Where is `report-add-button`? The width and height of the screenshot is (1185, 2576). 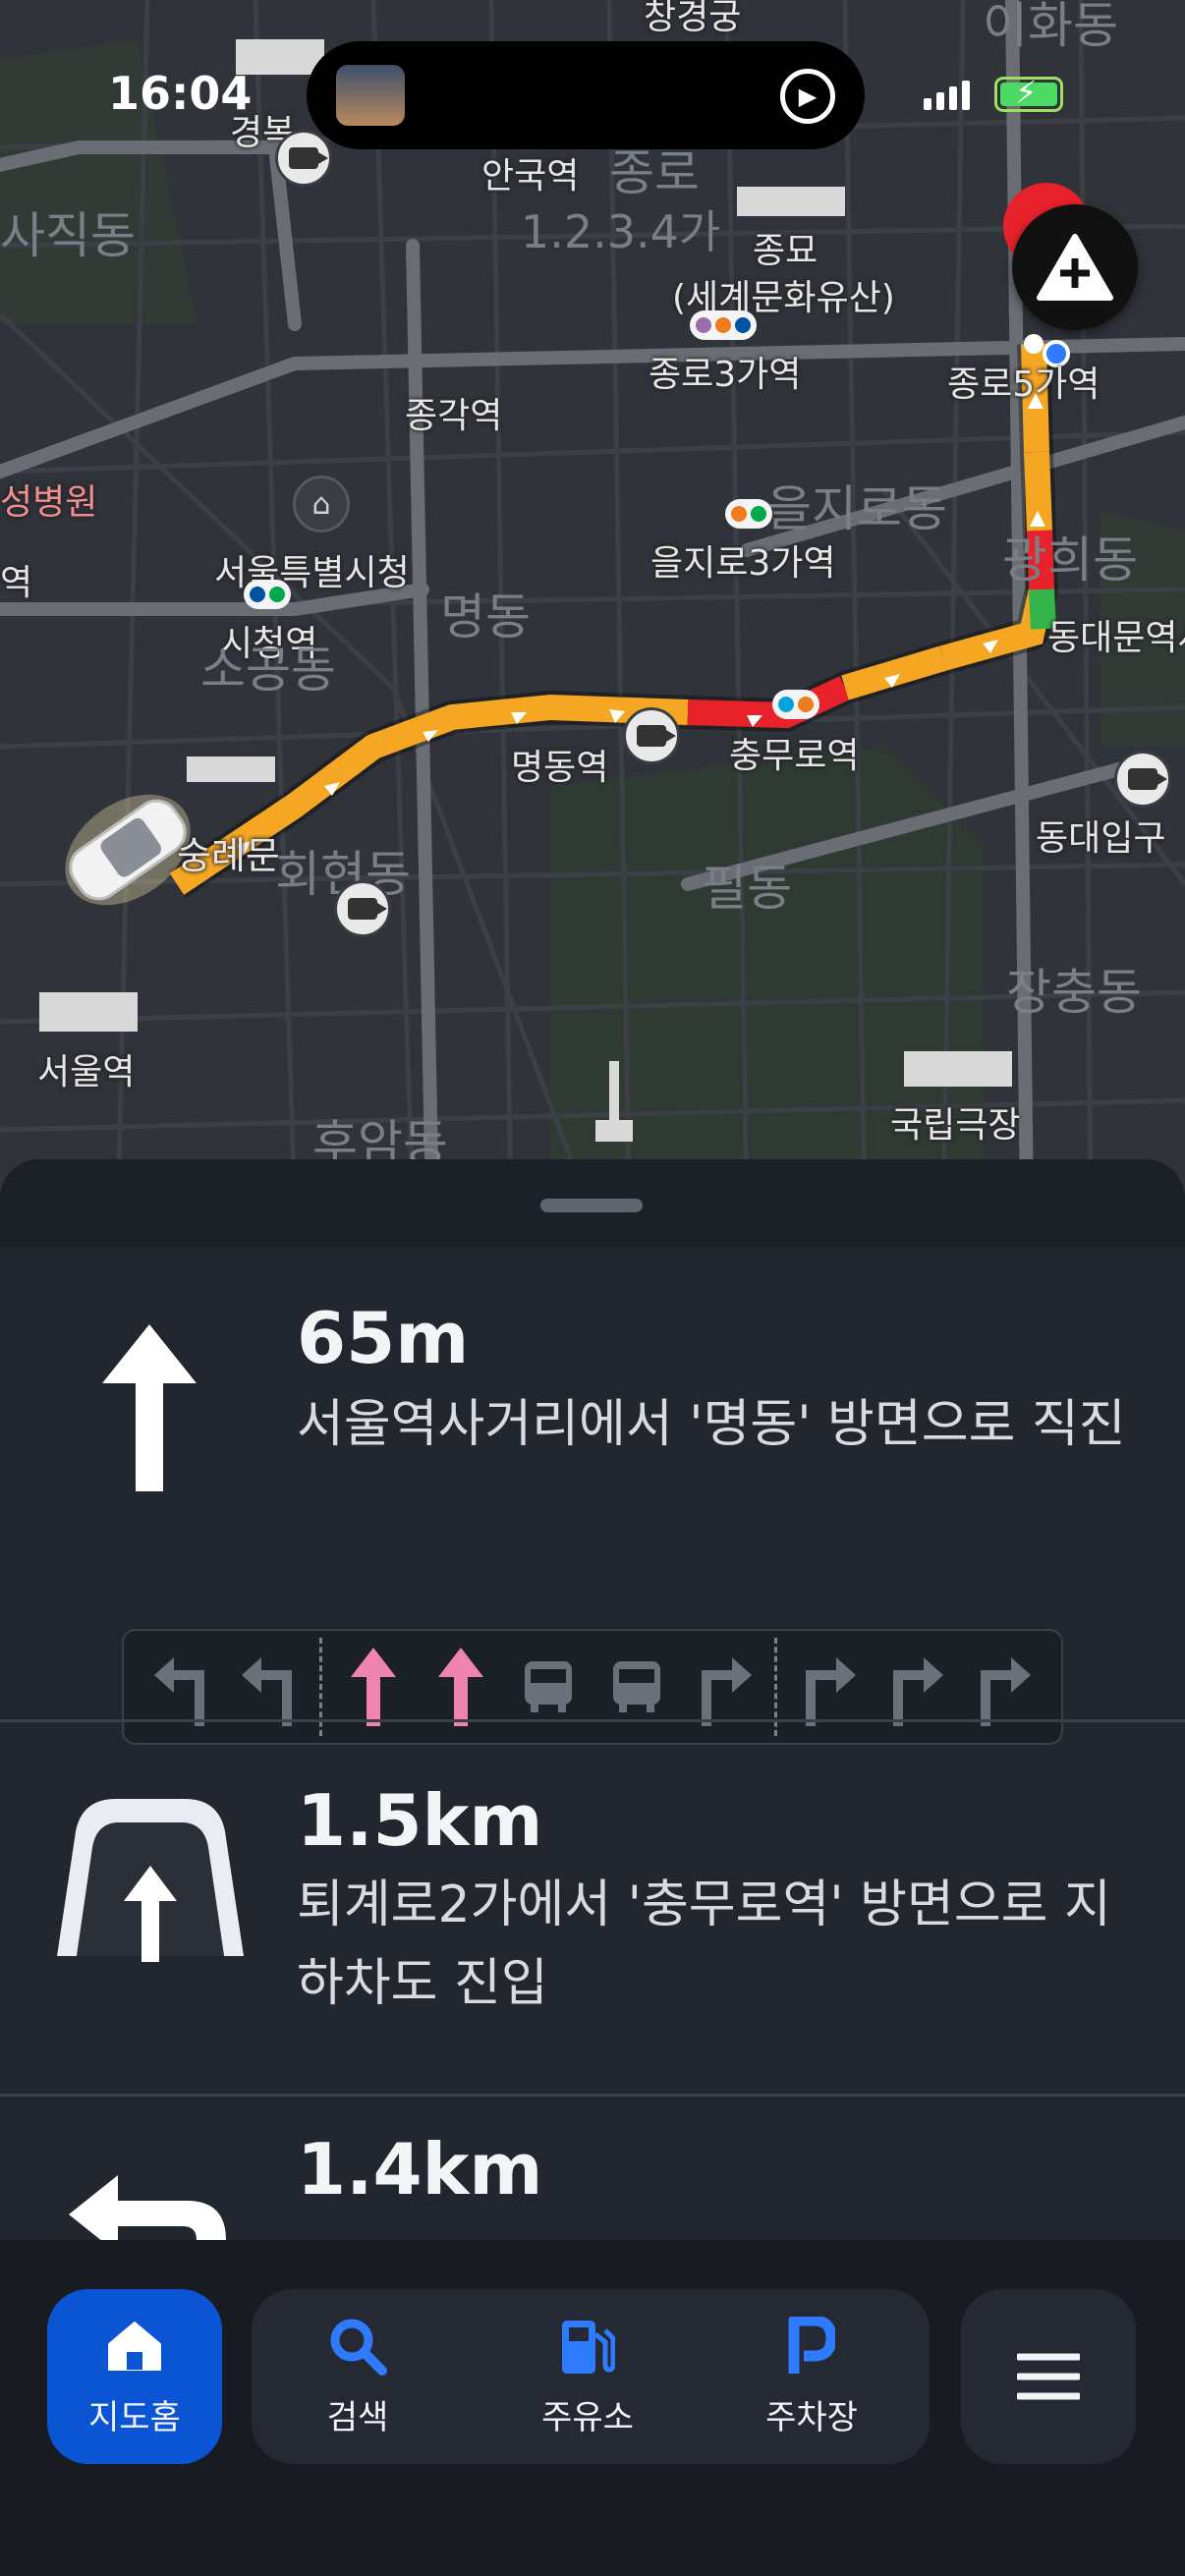
report-add-button is located at coordinates (1075, 267).